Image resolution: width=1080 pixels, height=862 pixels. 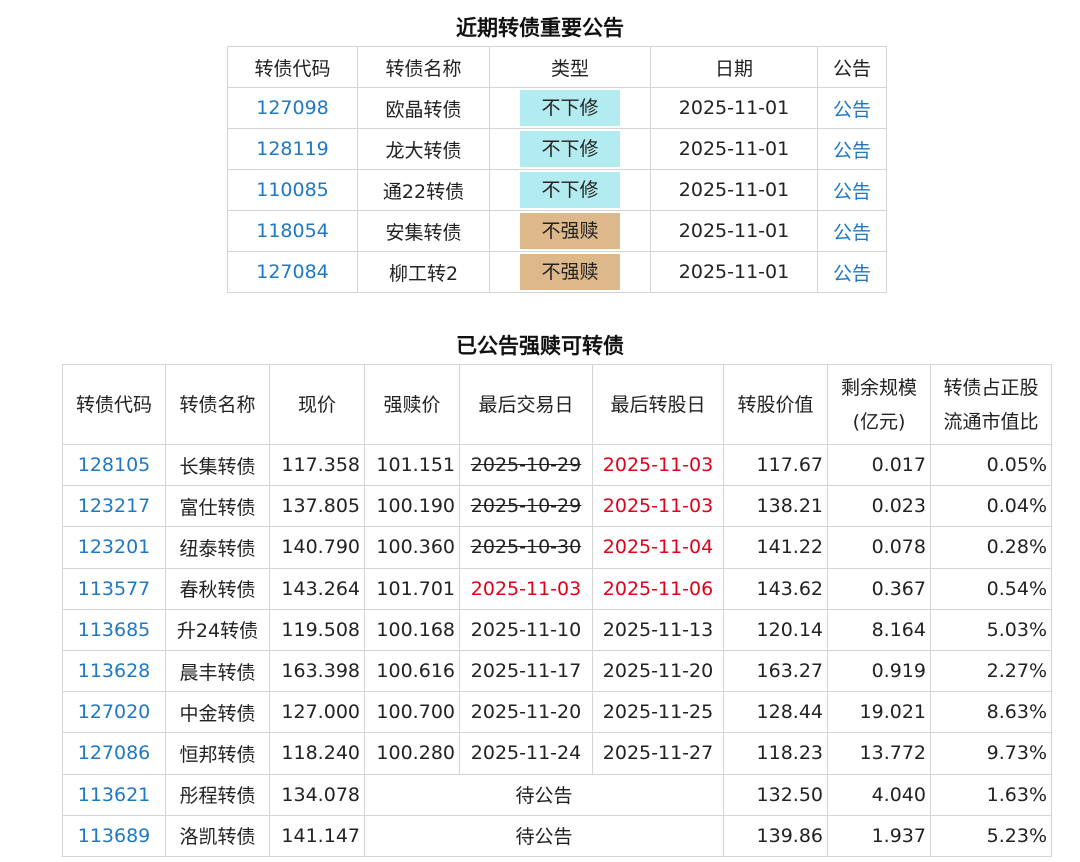 I want to click on pending-announcement: 待公告, so click(x=544, y=835).